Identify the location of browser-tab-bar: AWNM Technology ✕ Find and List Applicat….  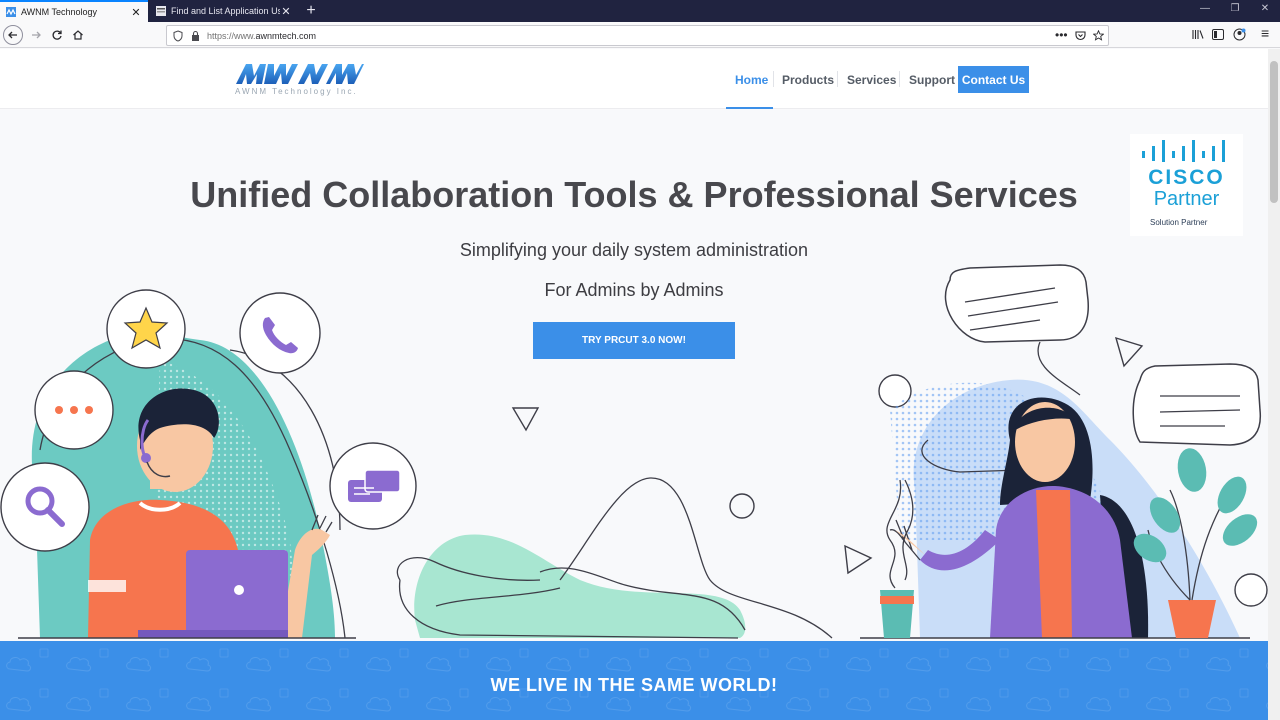
(640, 11).